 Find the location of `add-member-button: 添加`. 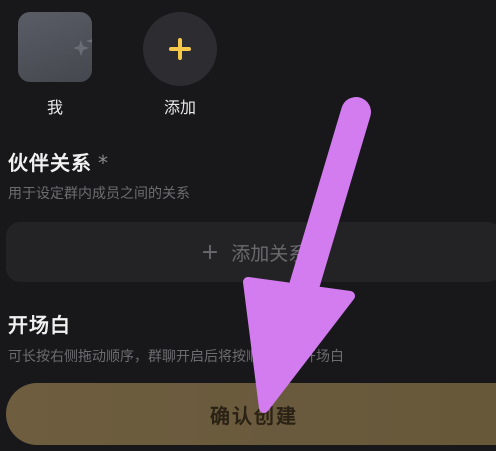

add-member-button: 添加 is located at coordinates (180, 65).